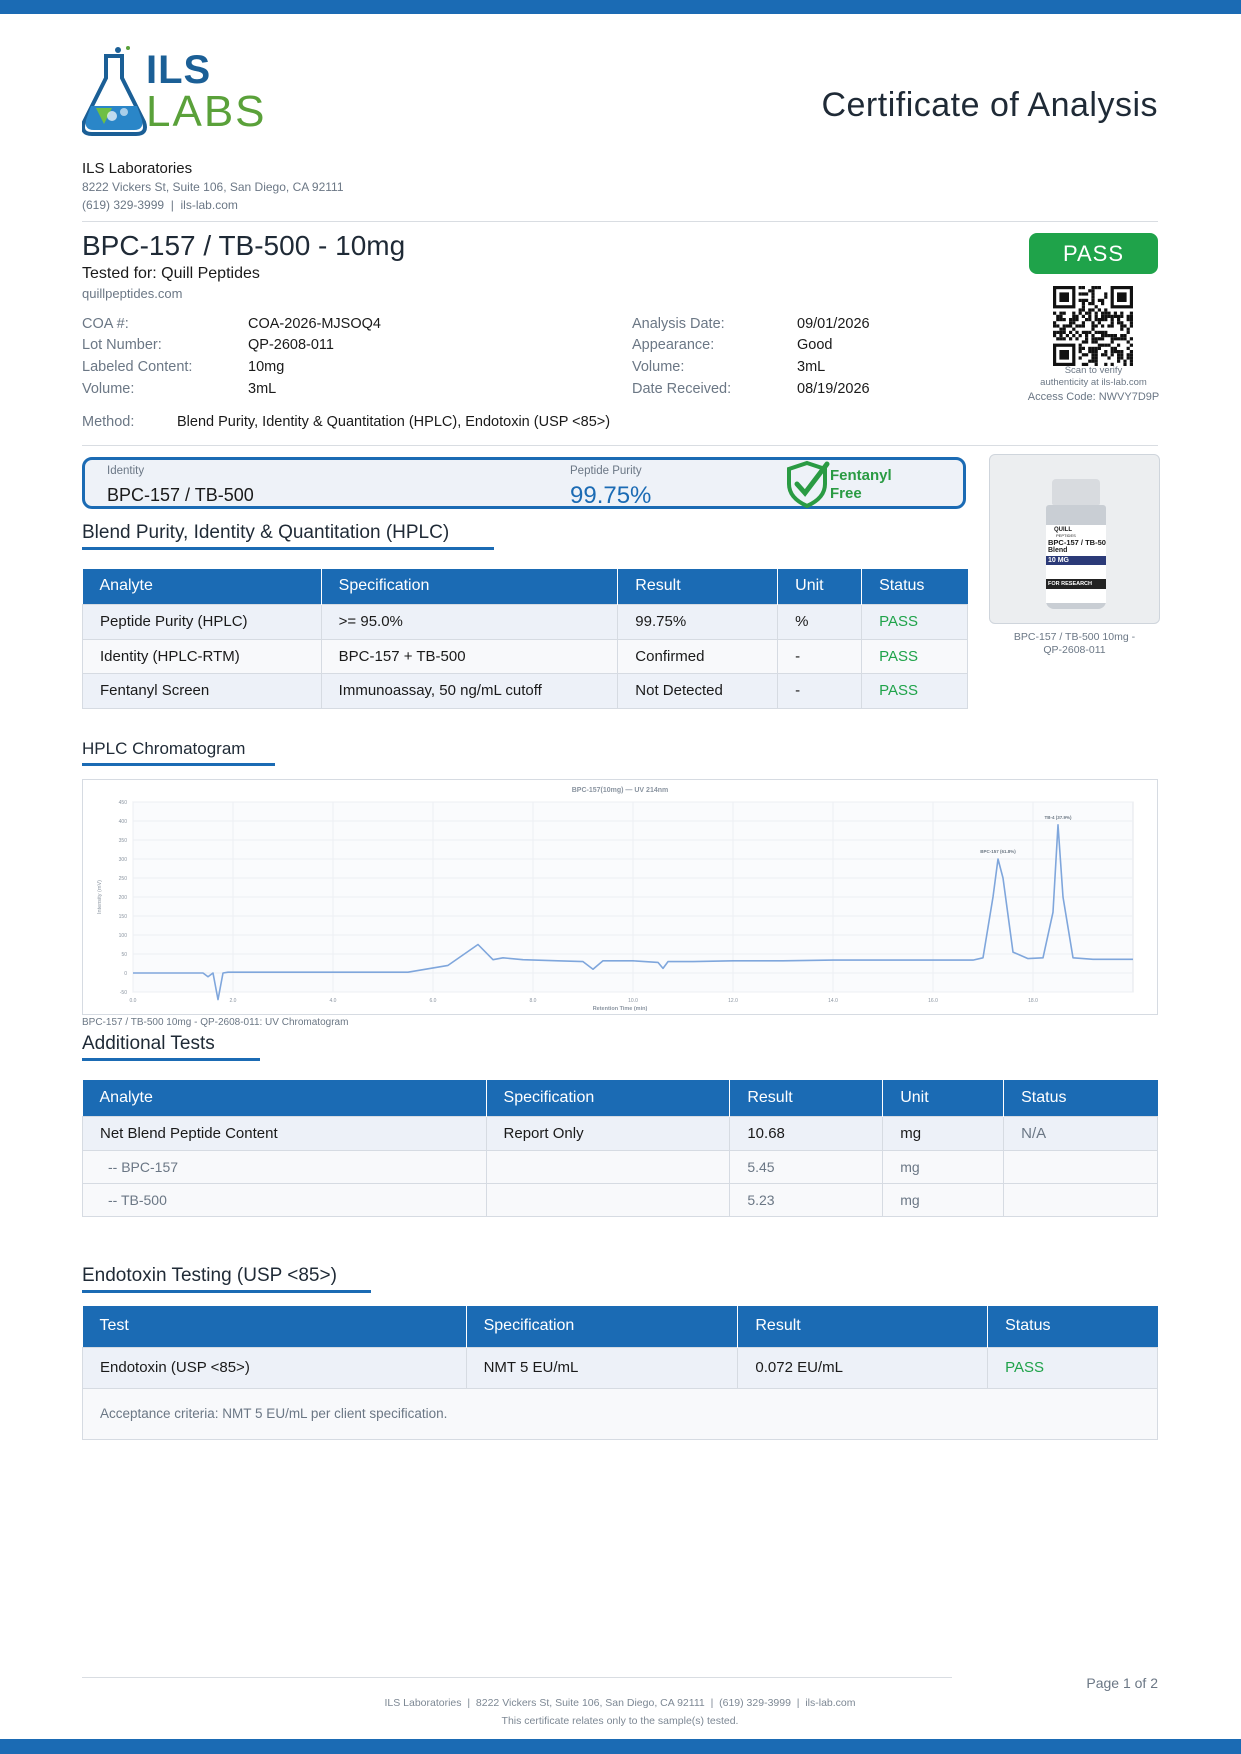 This screenshot has height=1754, width=1241. What do you see at coordinates (284, 1199) in the screenshot?
I see `analyte-cell: -- TB-500` at bounding box center [284, 1199].